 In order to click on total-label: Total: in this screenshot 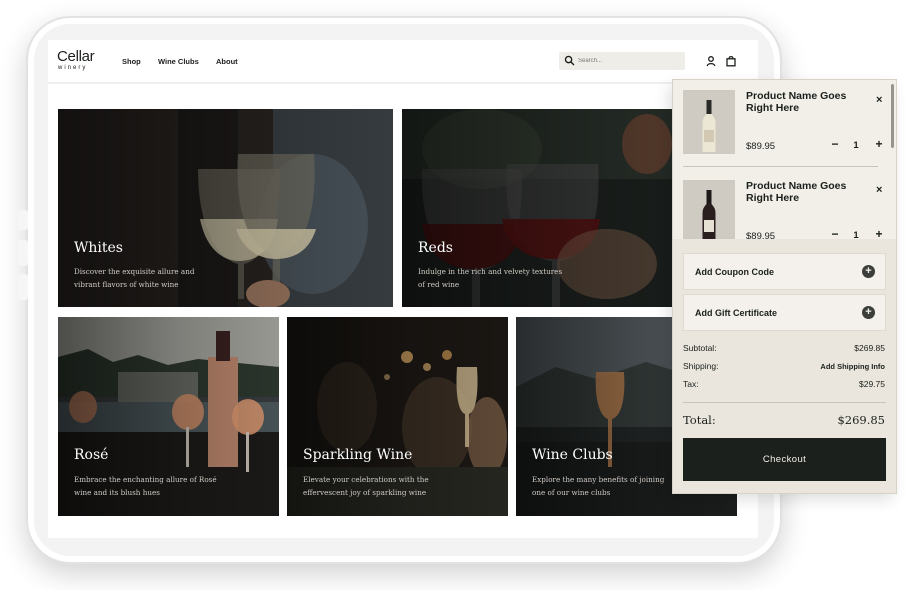, I will do `click(699, 420)`.